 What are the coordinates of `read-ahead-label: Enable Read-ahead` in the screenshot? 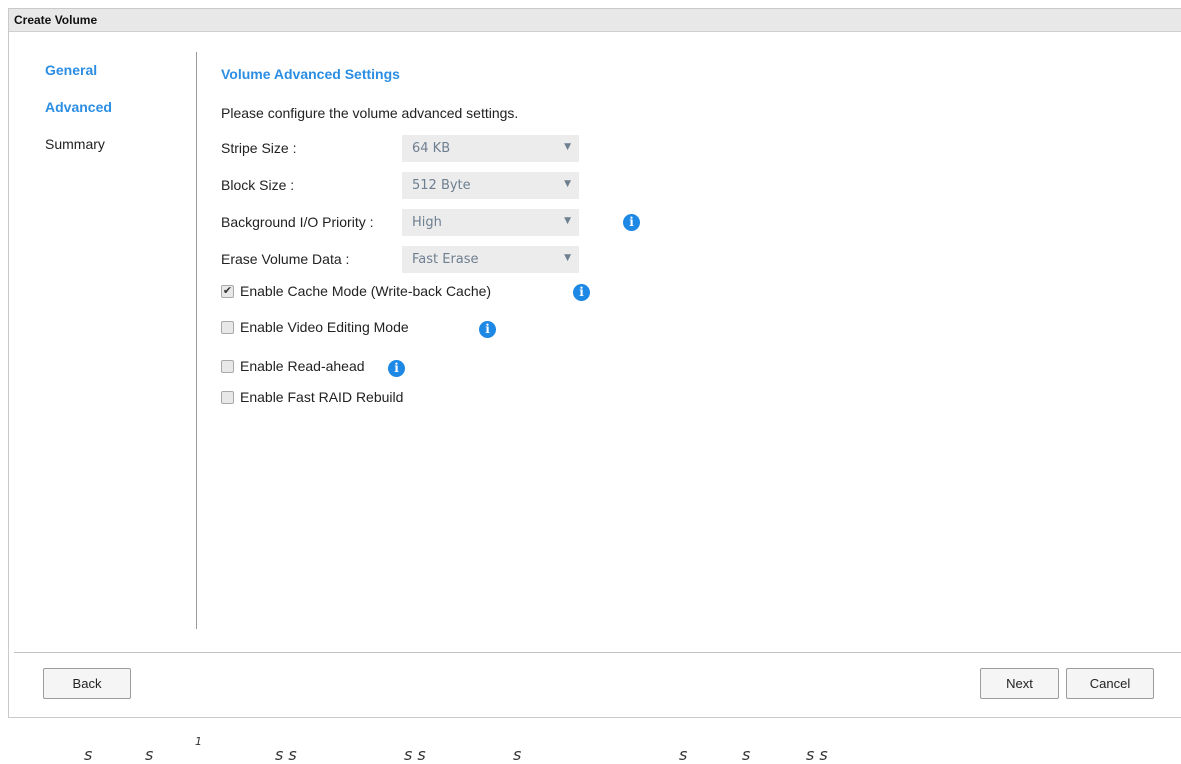 It's located at (302, 366).